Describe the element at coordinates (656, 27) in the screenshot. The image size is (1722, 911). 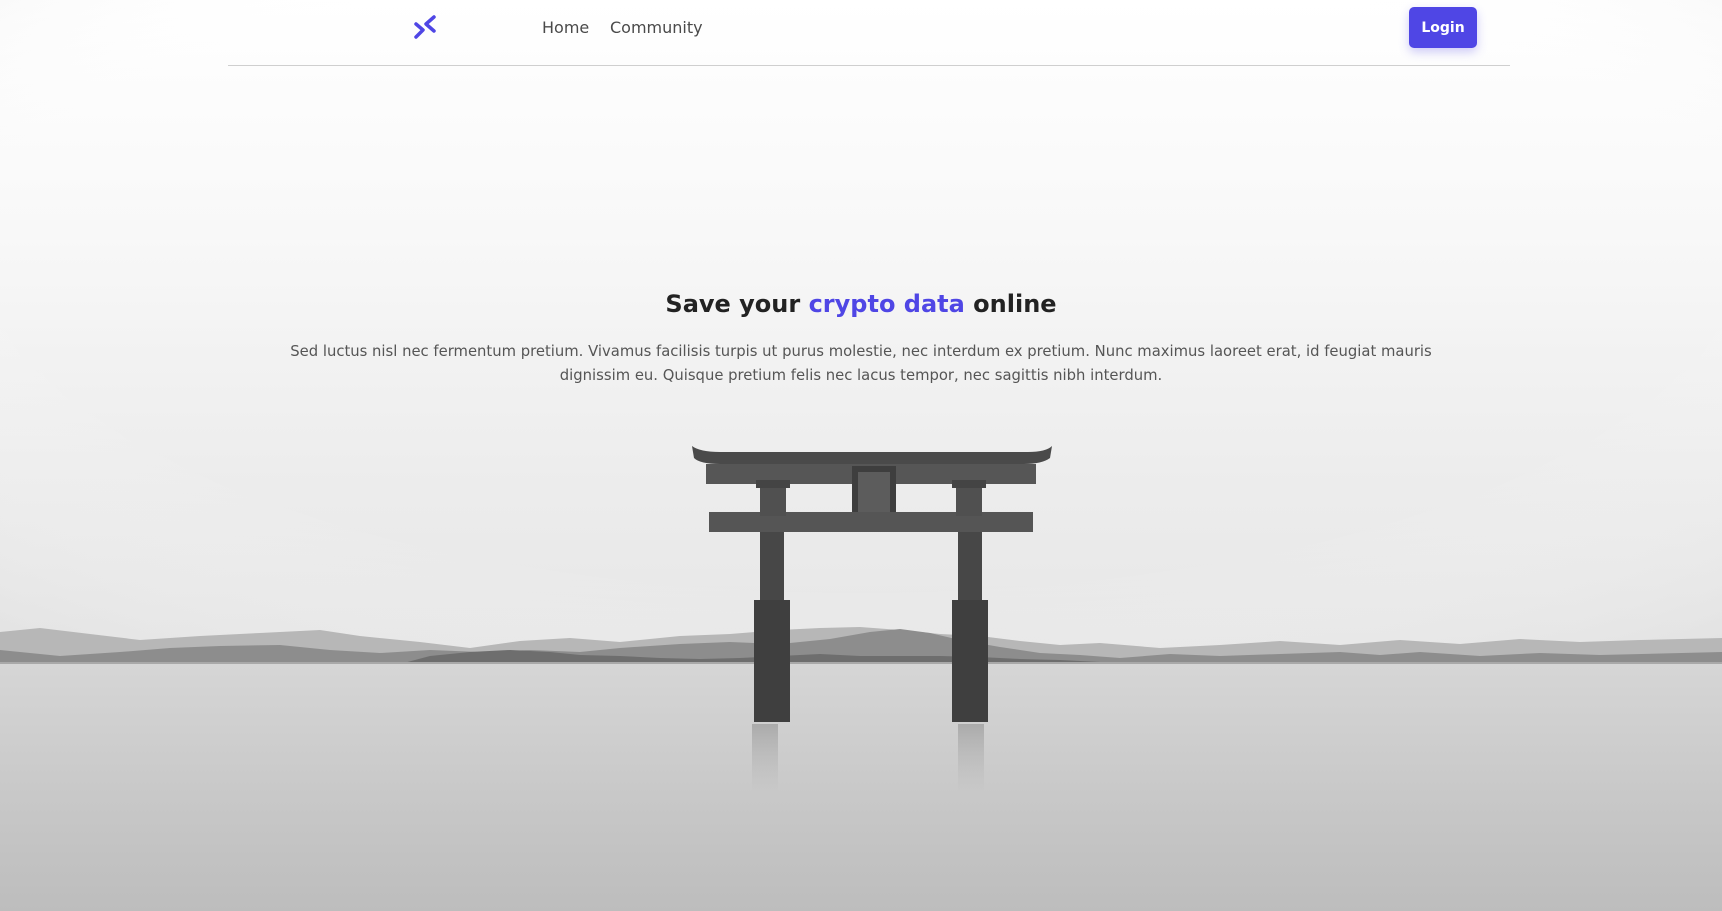
I see `nav-link-community: Community` at that location.